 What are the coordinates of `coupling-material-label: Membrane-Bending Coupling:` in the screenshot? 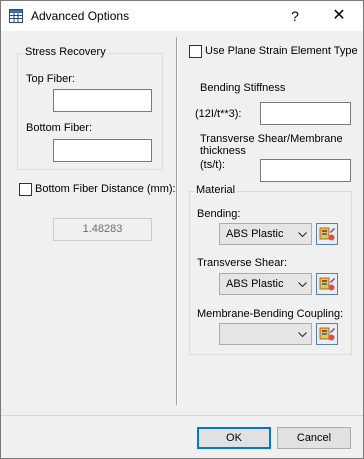 It's located at (270, 314).